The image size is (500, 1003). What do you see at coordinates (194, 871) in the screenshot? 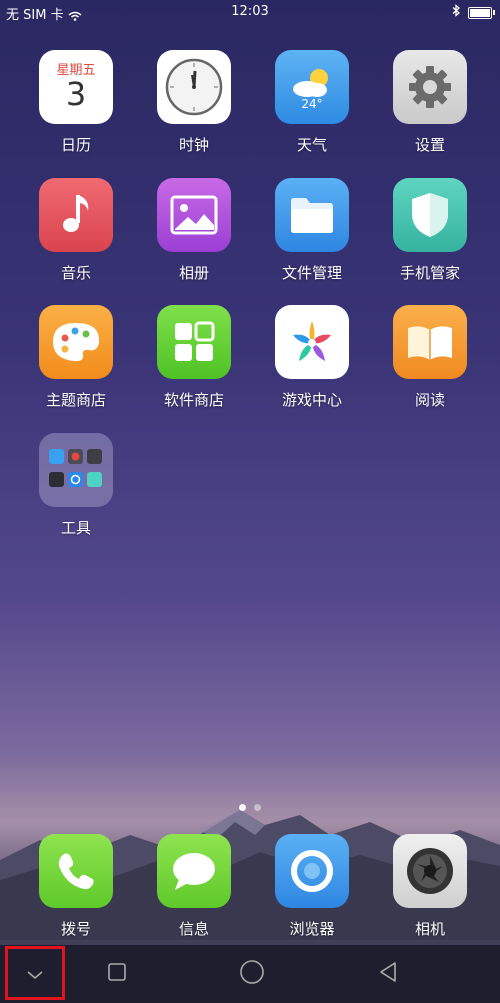
I see `message-bubble-icon` at bounding box center [194, 871].